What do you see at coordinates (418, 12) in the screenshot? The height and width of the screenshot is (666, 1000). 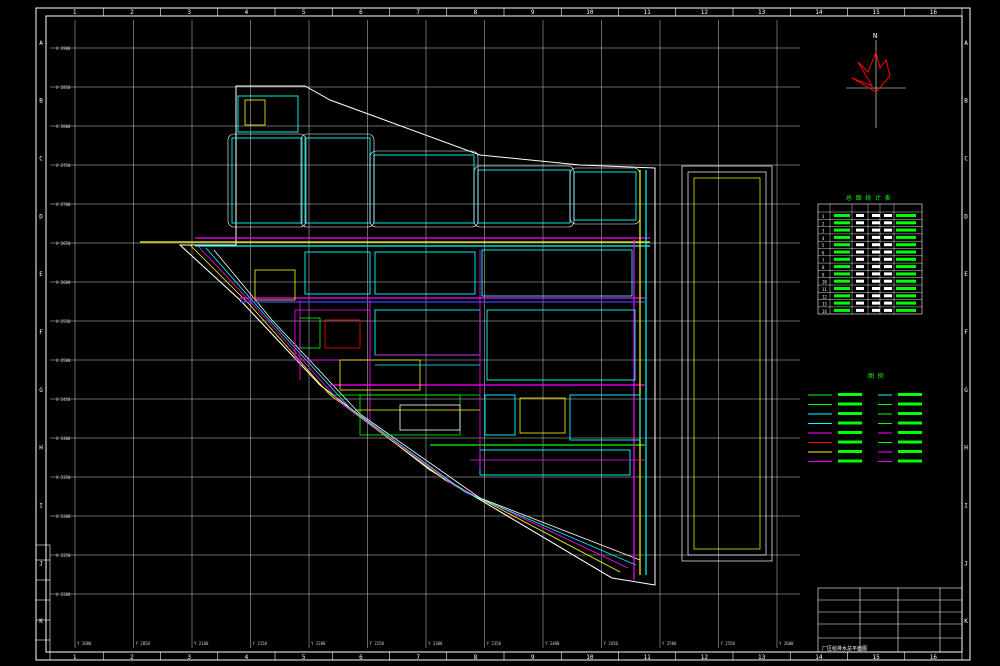 I see `ruler-number: 7` at bounding box center [418, 12].